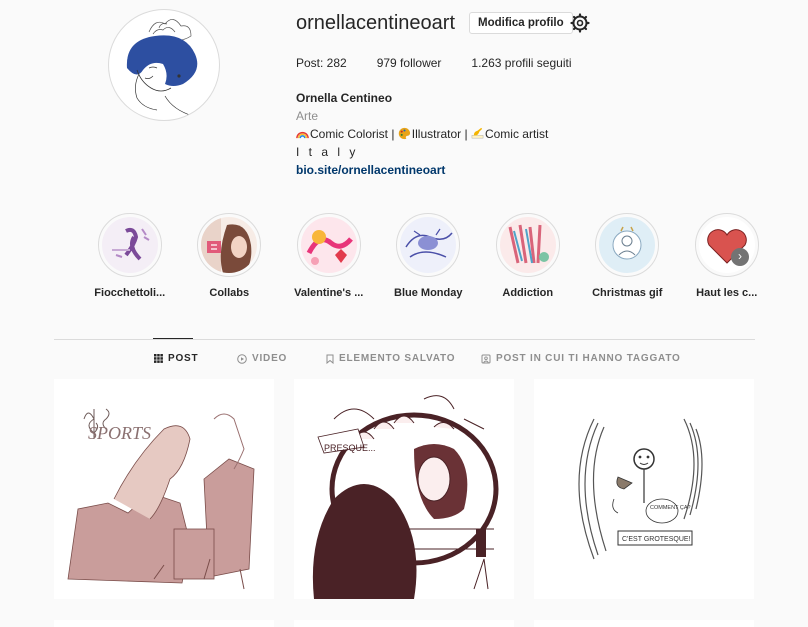 The height and width of the screenshot is (627, 808). What do you see at coordinates (327, 152) in the screenshot?
I see `profile-location: I t a l y` at bounding box center [327, 152].